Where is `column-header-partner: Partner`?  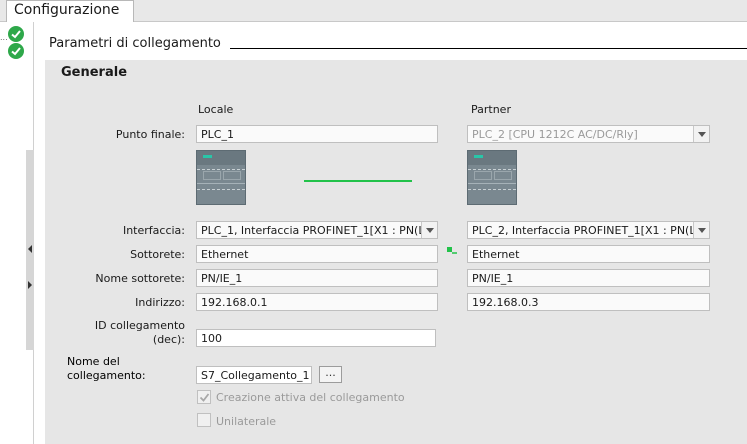 column-header-partner: Partner is located at coordinates (491, 109).